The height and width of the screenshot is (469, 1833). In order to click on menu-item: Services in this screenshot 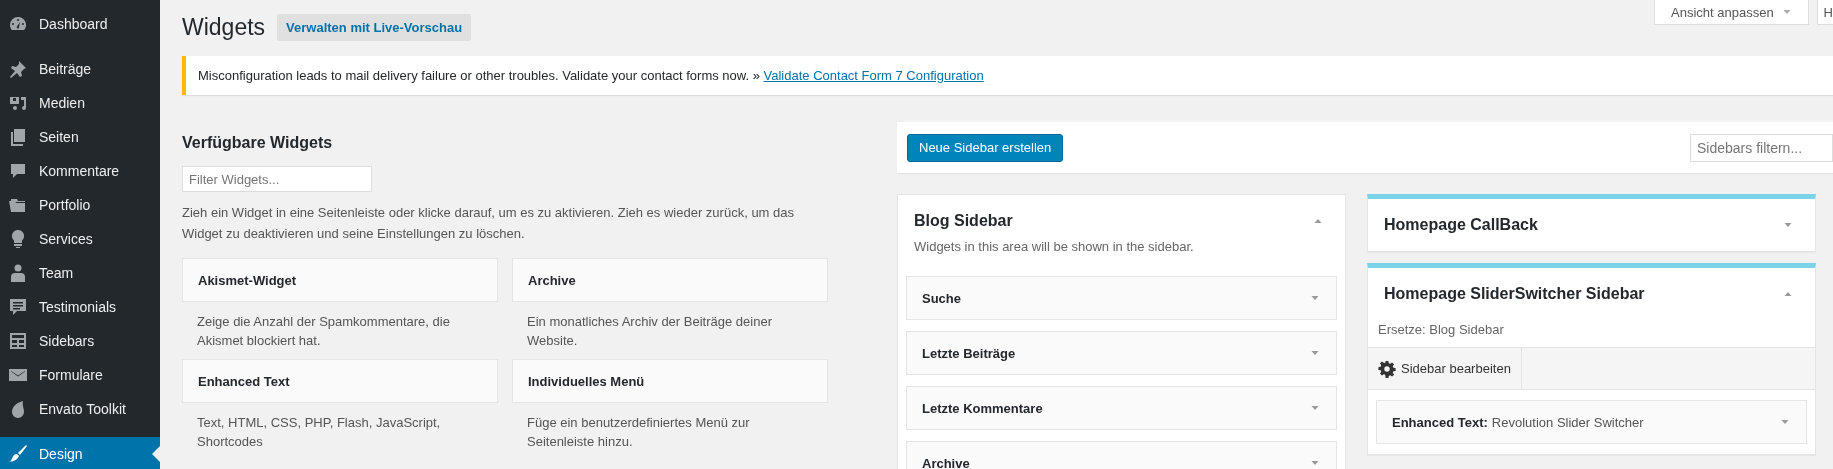, I will do `click(80, 239)`.